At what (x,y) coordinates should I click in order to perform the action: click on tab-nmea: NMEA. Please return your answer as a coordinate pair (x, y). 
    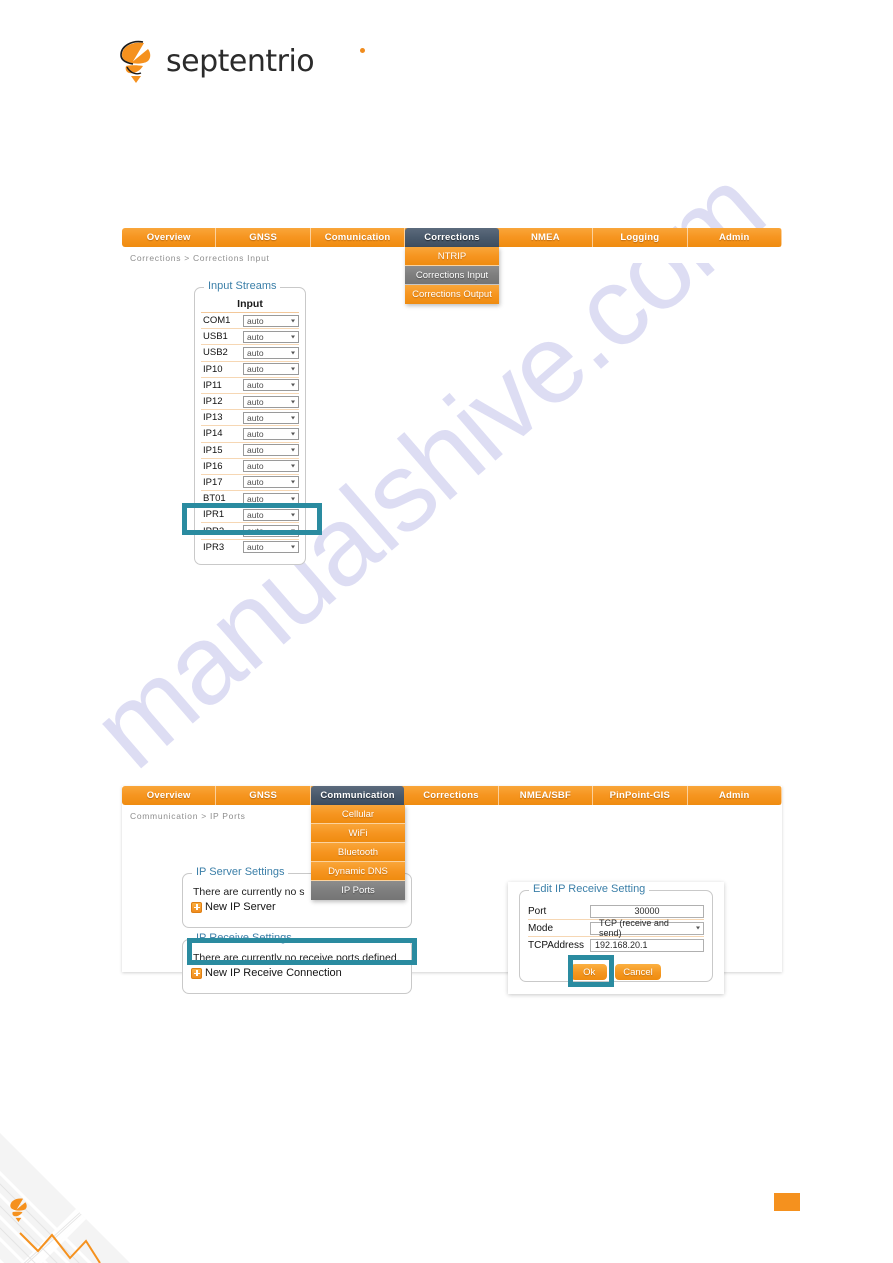
    Looking at the image, I should click on (546, 237).